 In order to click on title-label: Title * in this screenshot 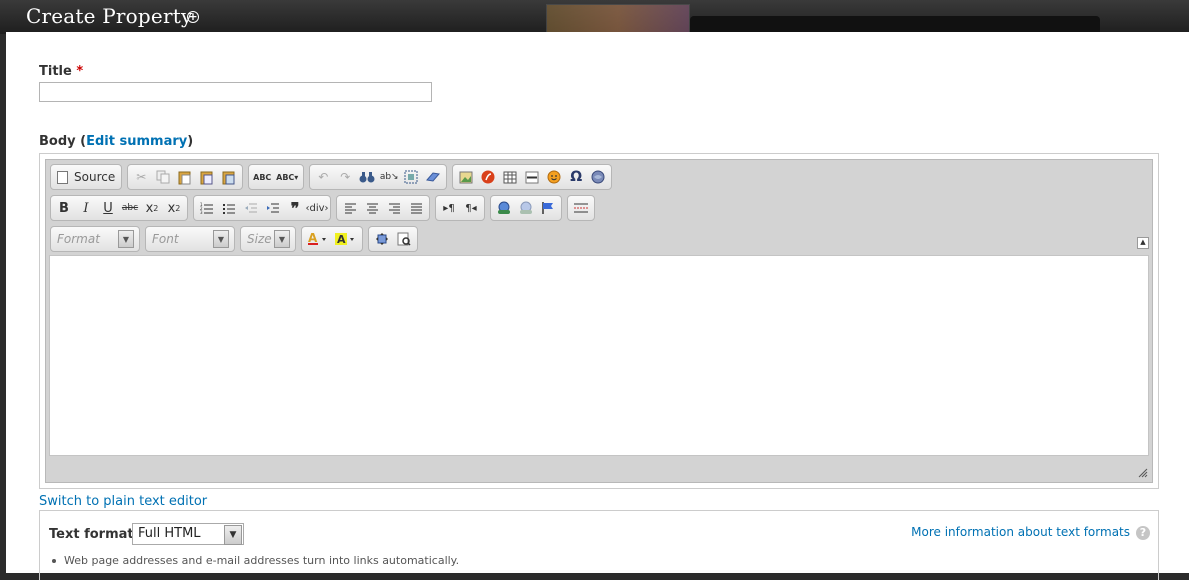, I will do `click(61, 71)`.